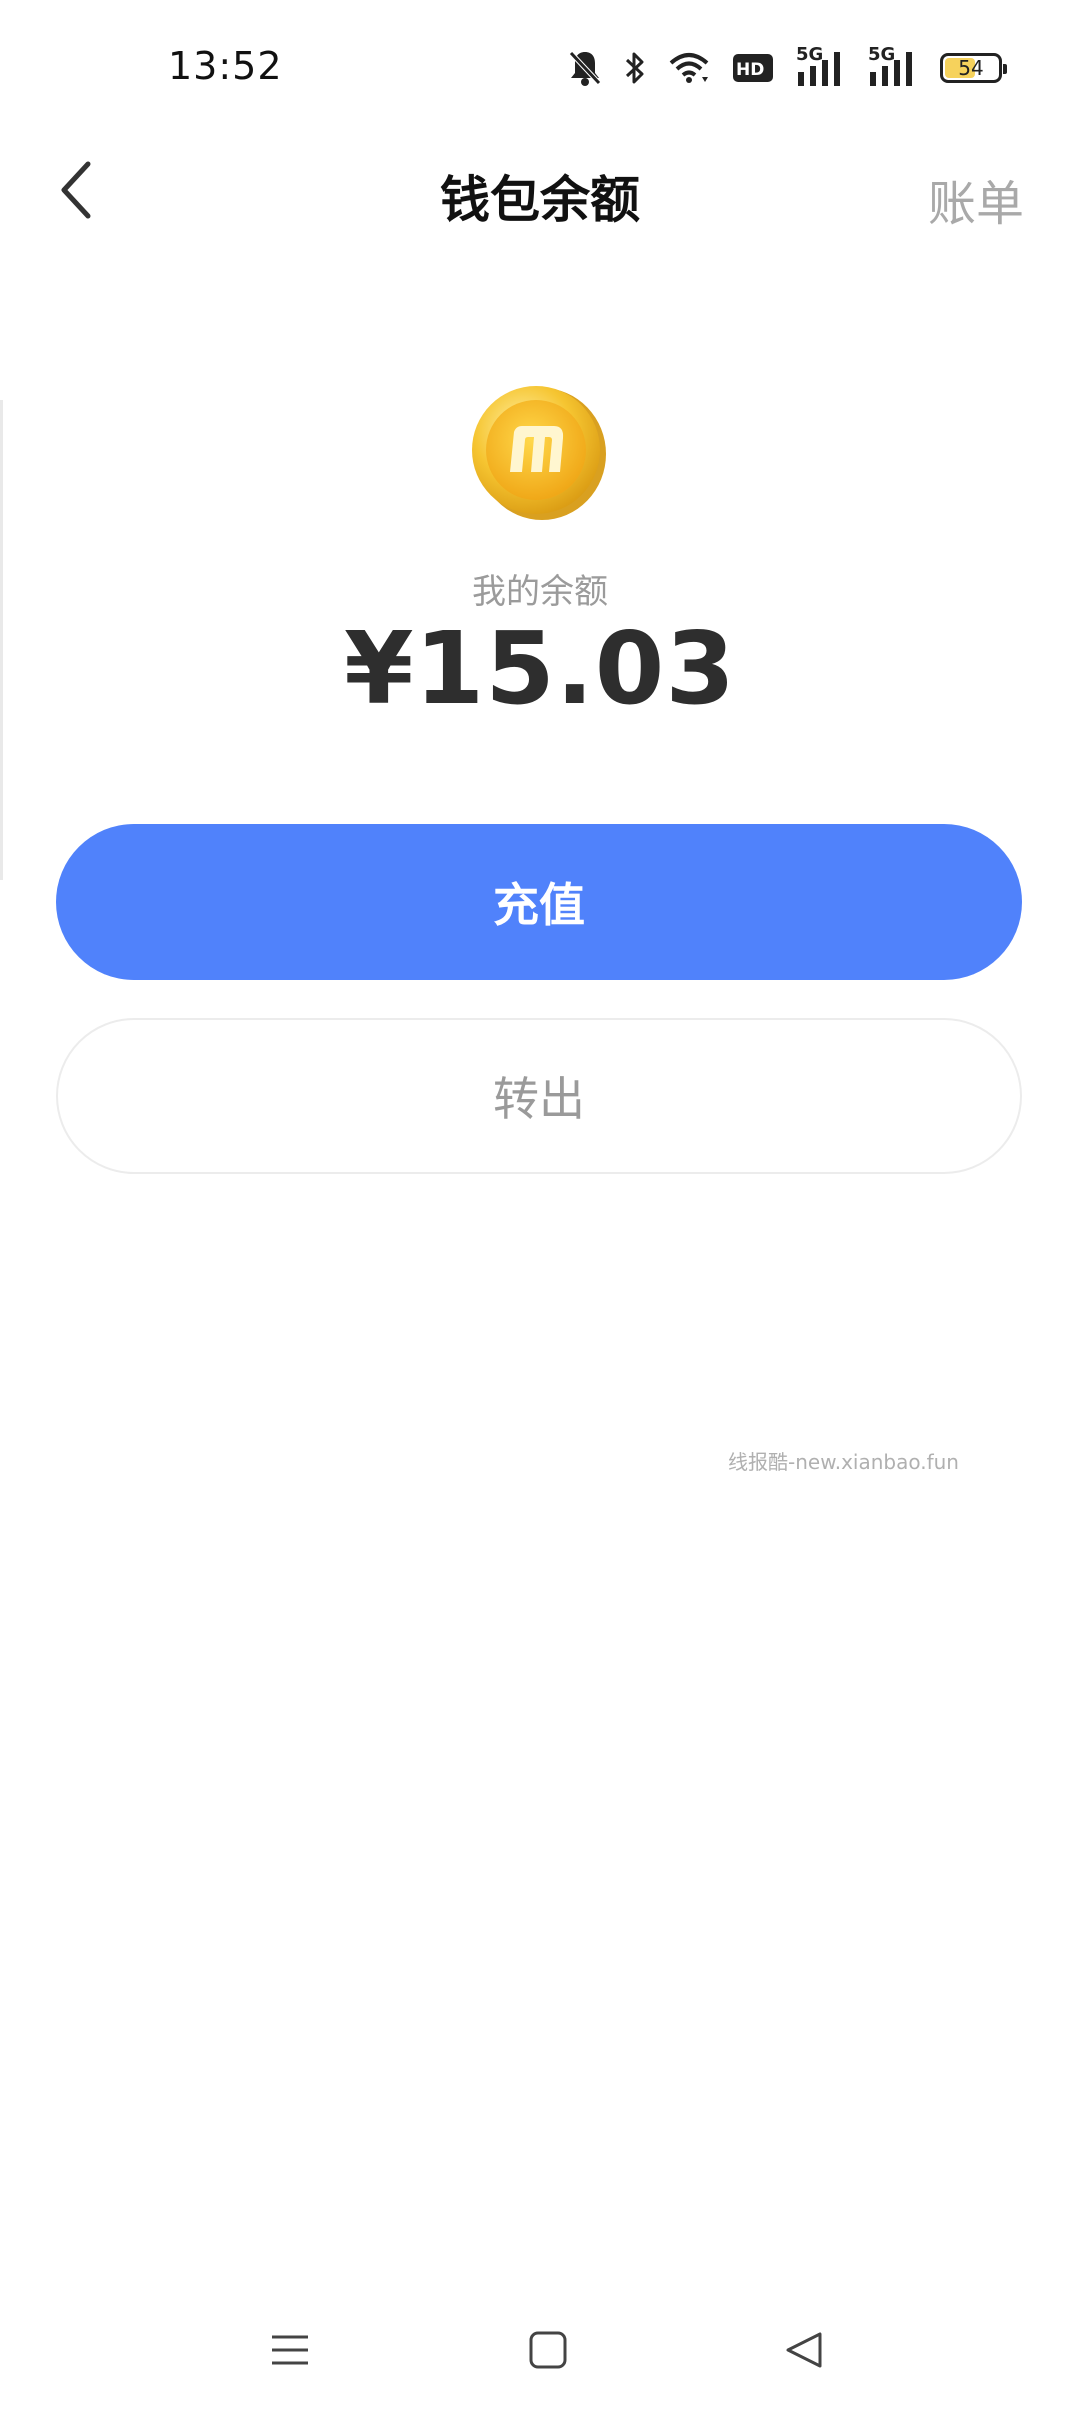 This screenshot has height=2412, width=1080. I want to click on back-triangle-icon, so click(804, 2352).